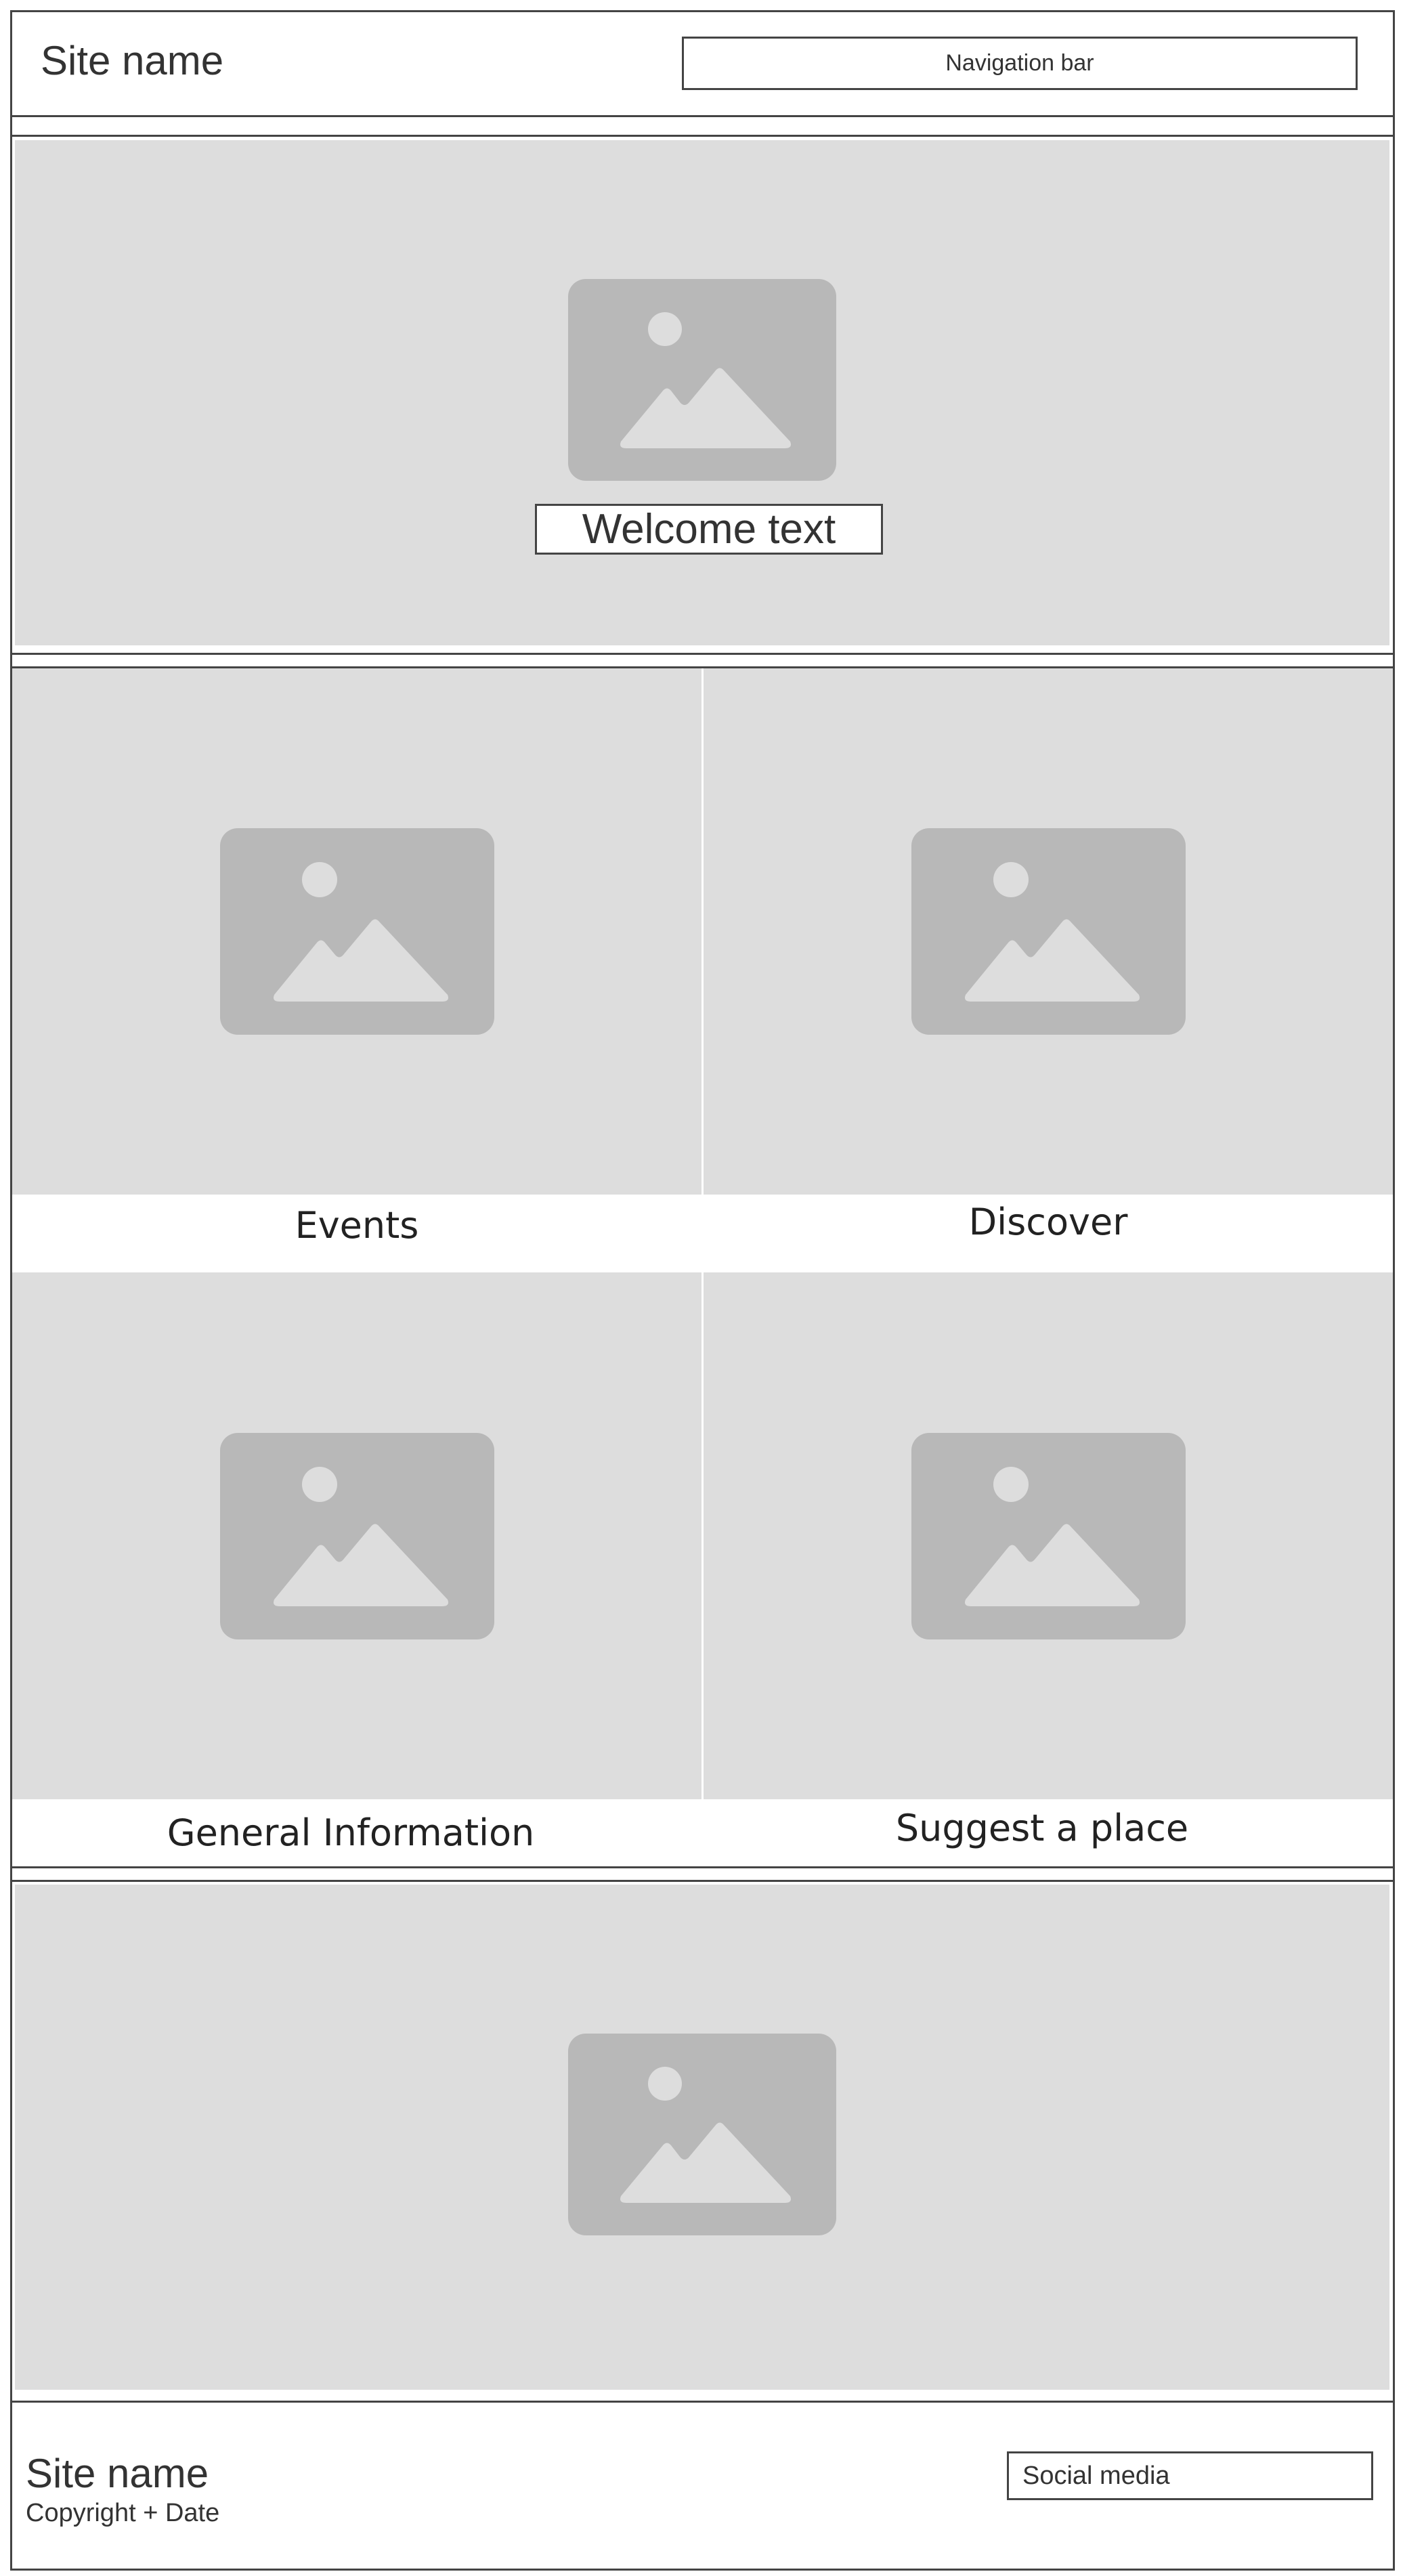  I want to click on site-name: Site name, so click(132, 61).